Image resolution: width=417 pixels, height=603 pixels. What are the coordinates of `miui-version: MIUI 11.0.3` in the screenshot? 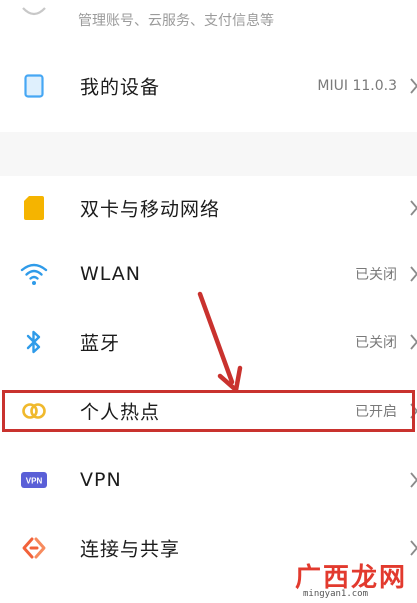 It's located at (357, 86).